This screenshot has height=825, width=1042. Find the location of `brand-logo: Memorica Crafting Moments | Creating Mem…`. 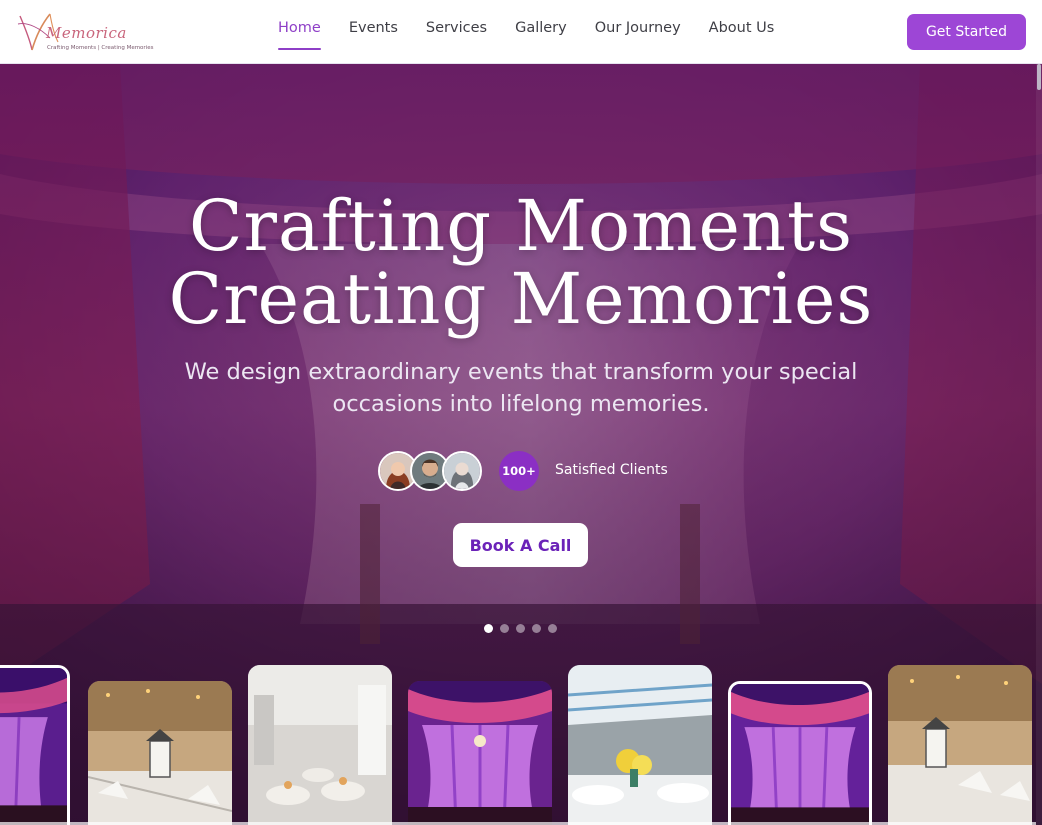

brand-logo: Memorica Crafting Moments | Creating Mem… is located at coordinates (84, 32).